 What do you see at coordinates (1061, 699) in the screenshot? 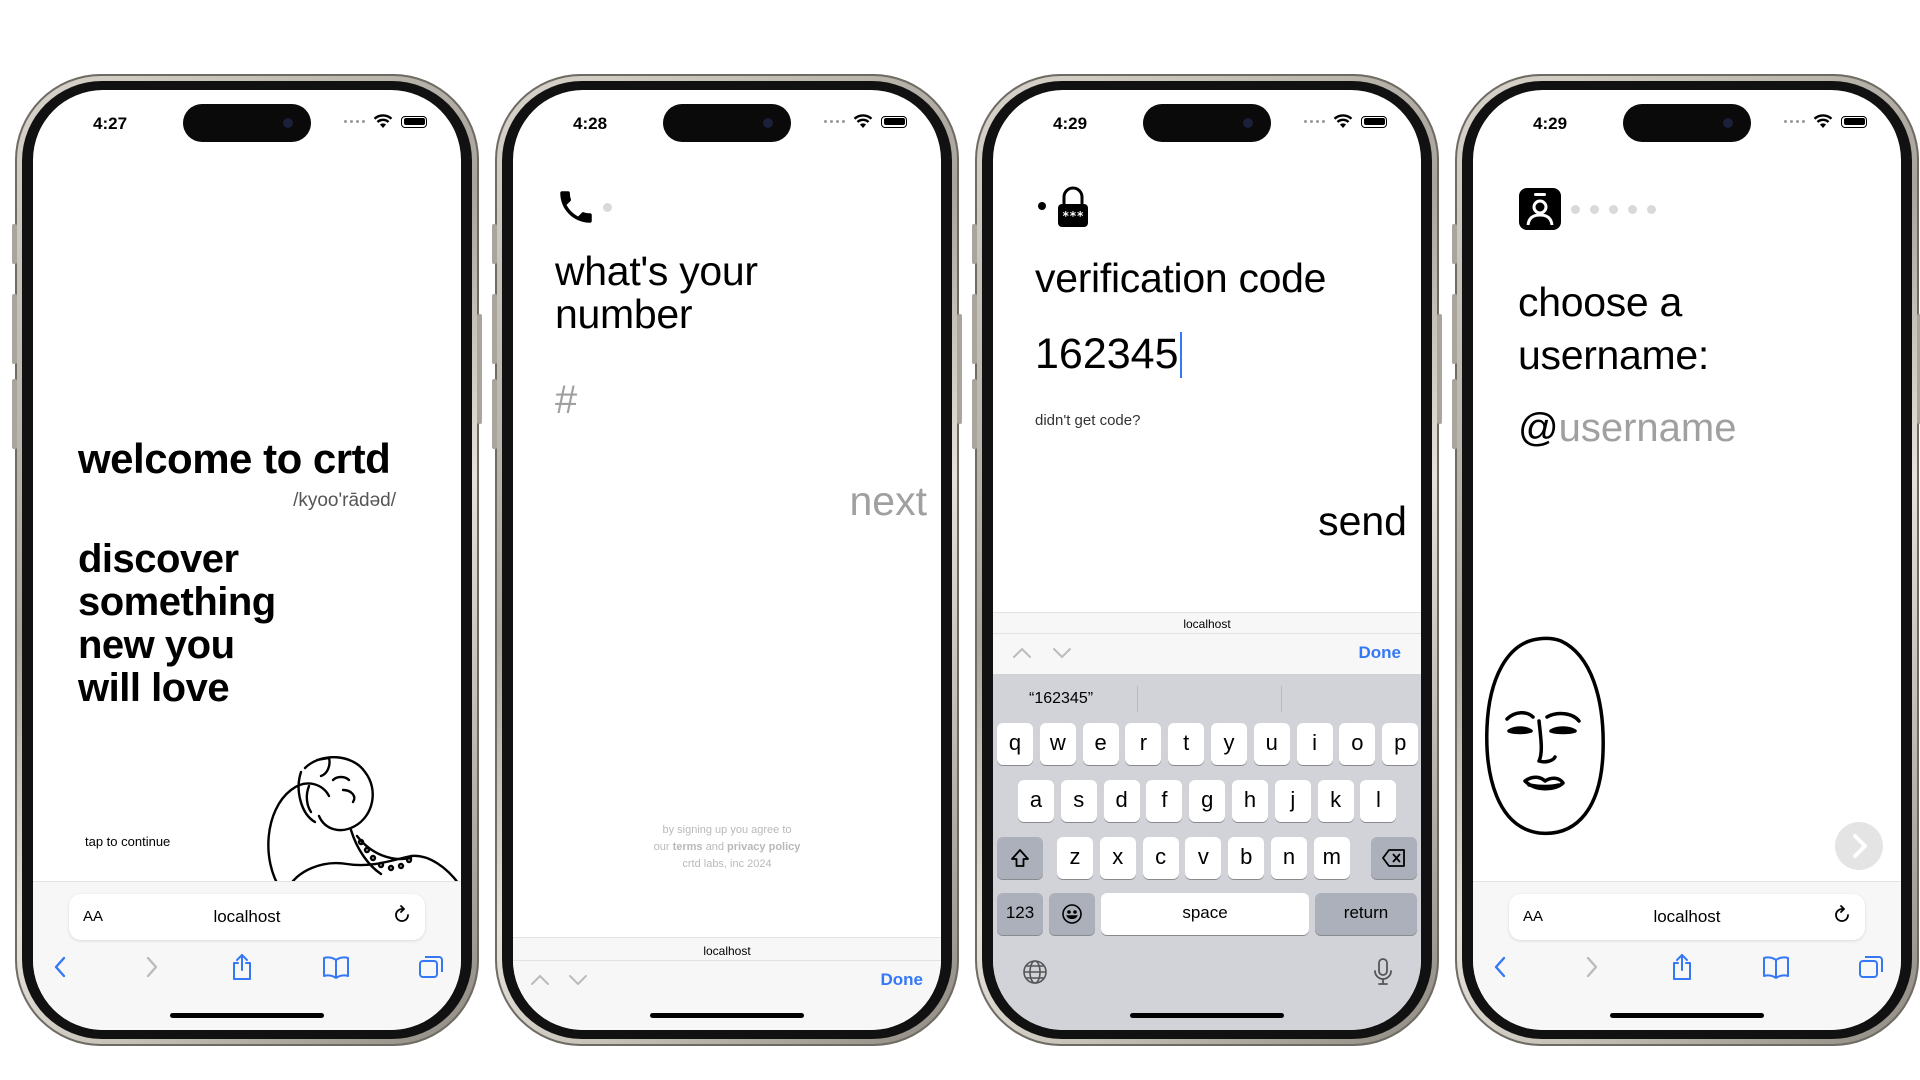
I see `autofill-suggestion: “162345”` at bounding box center [1061, 699].